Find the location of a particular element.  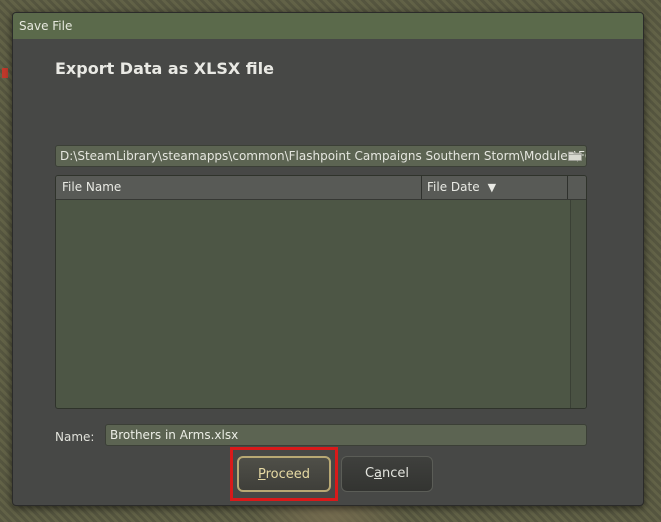

sort-descending-icon: ▼ is located at coordinates (492, 187).